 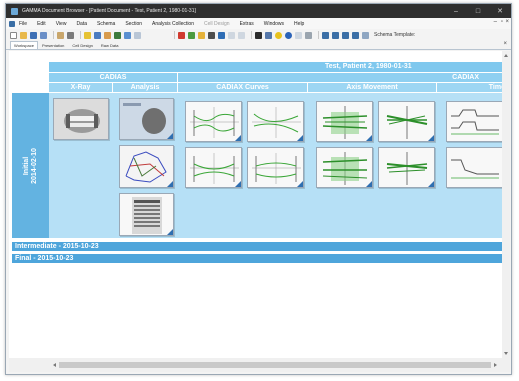 What do you see at coordinates (173, 24) in the screenshot?
I see `menu-analysis-collection: Analysis Collection` at bounding box center [173, 24].